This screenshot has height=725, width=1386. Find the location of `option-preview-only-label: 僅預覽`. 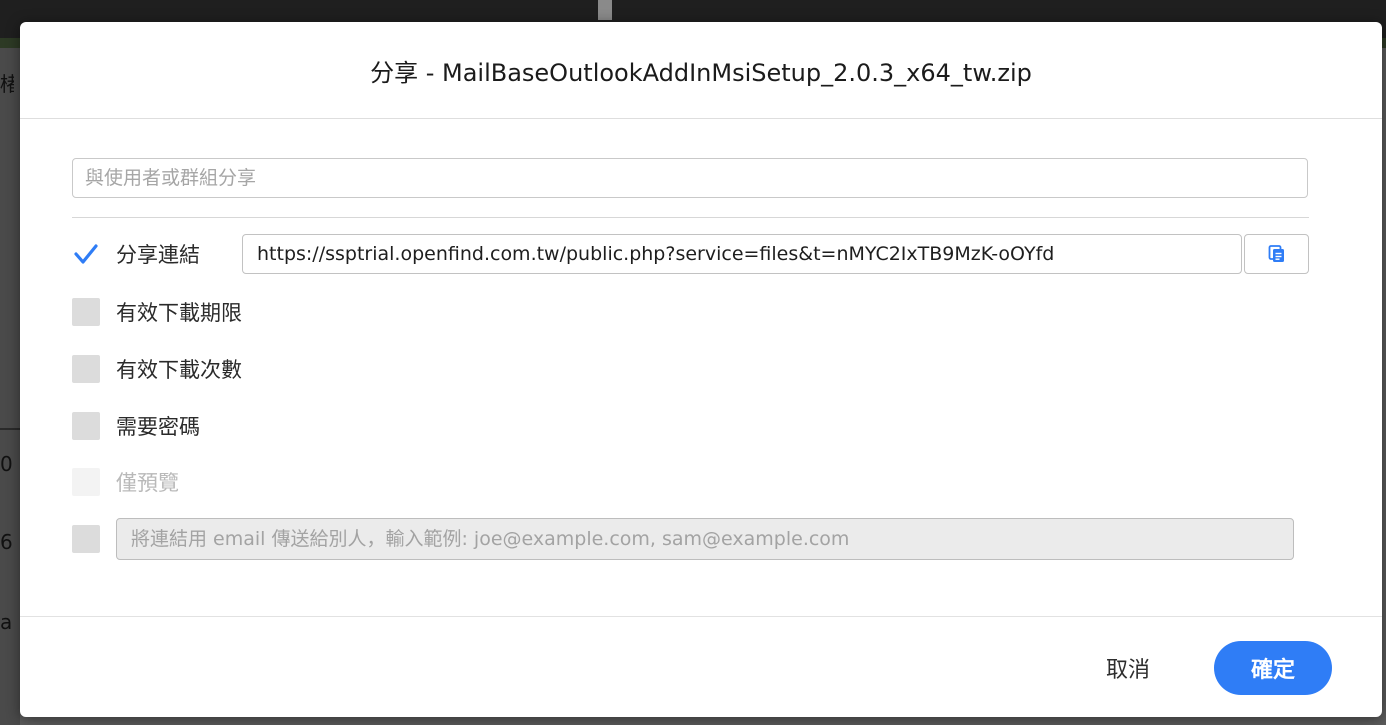

option-preview-only-label: 僅預覽 is located at coordinates (147, 483).